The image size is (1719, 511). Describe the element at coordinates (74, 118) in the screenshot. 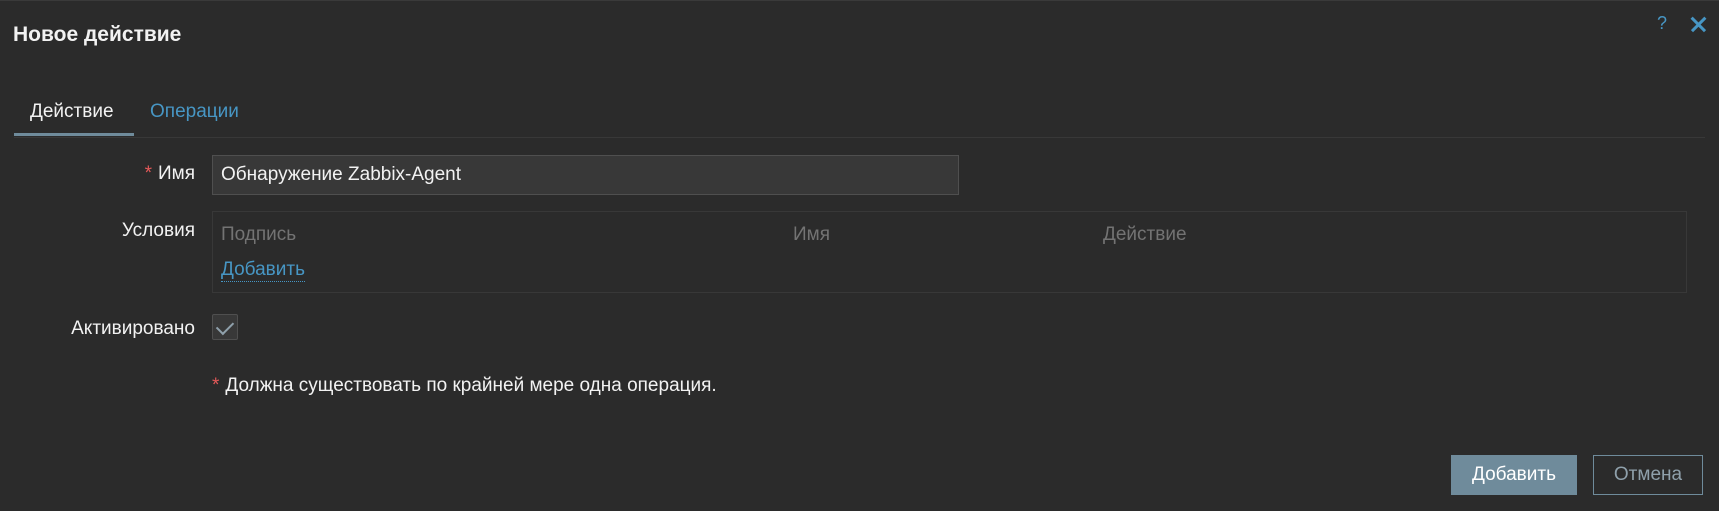

I see `tab-action: Действие` at that location.